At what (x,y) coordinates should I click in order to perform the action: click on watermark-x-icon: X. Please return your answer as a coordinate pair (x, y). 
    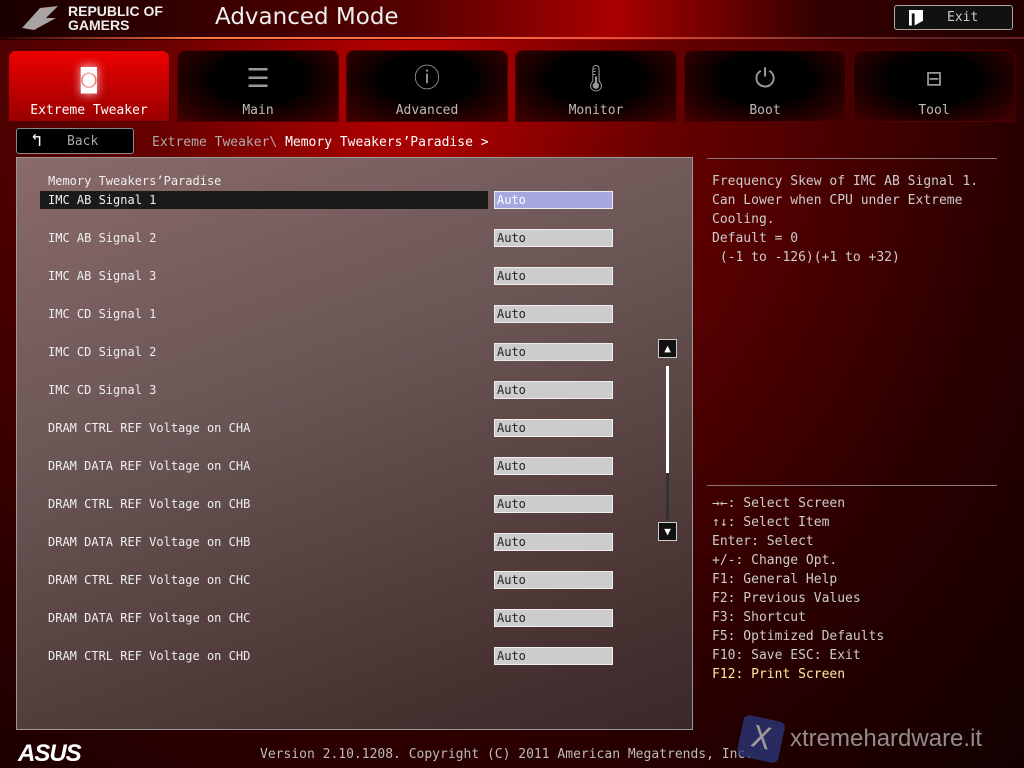
    Looking at the image, I should click on (761, 739).